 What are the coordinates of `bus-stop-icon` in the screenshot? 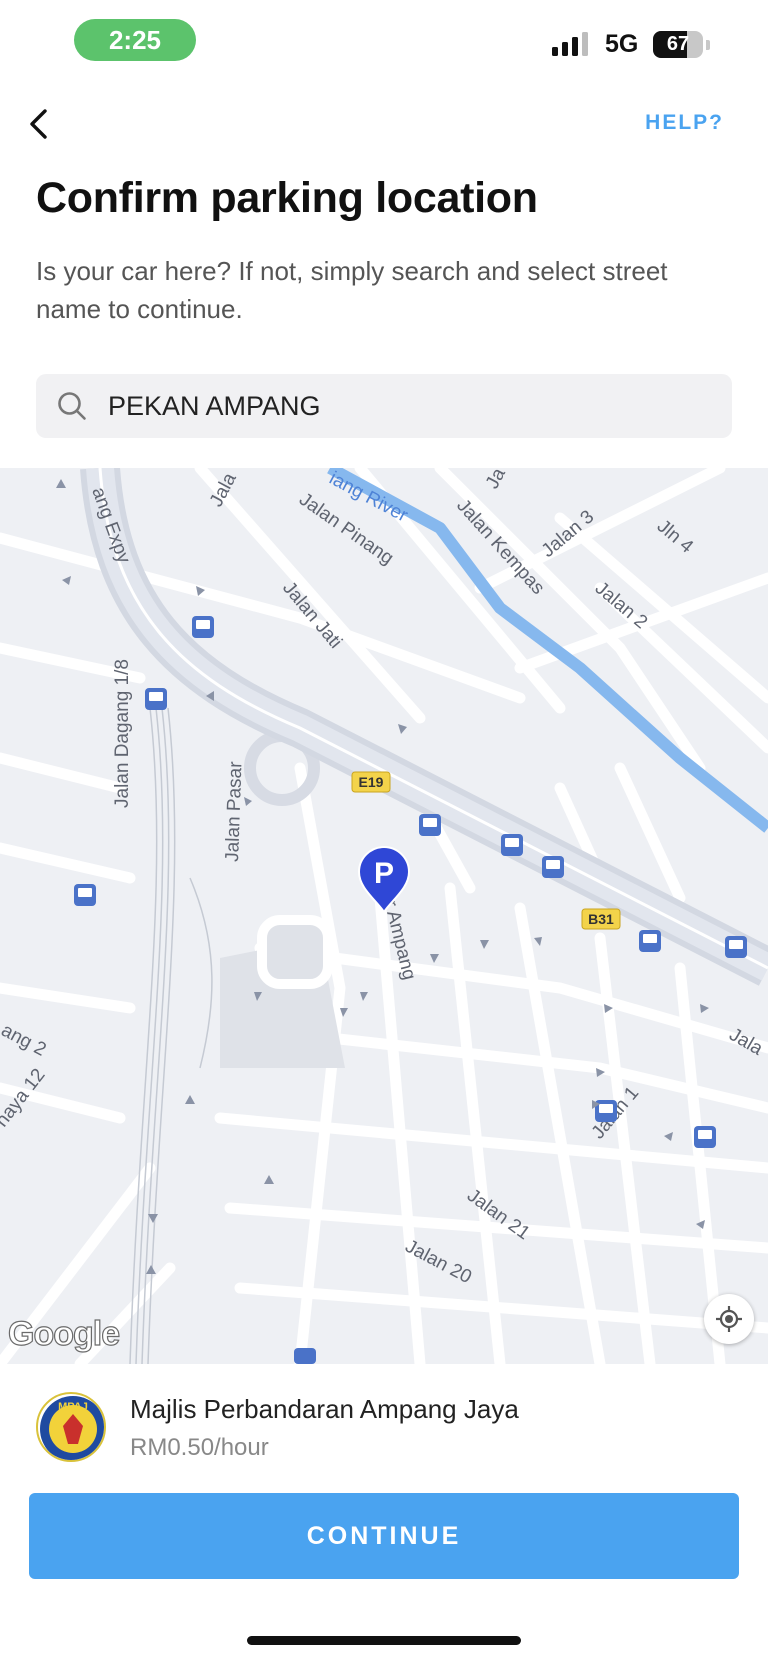 It's located at (305, 1356).